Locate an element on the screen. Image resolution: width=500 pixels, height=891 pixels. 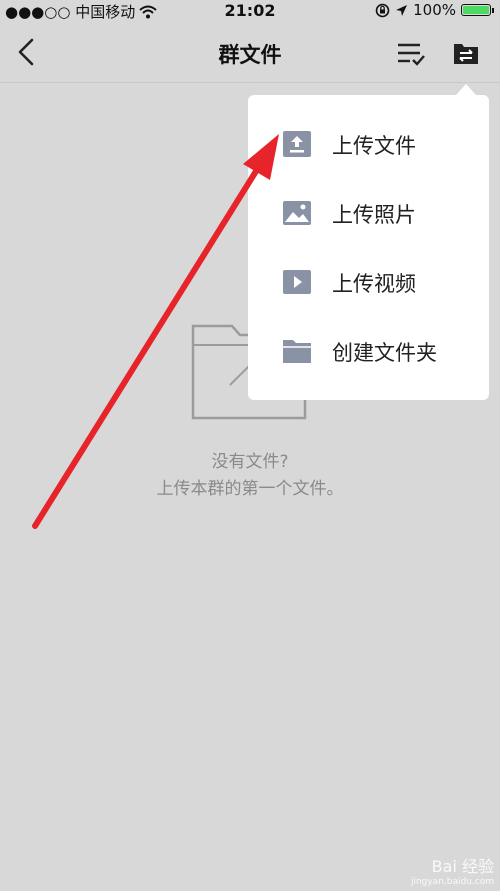
empty-state-subtitle: 上传本群的第一个文件。 is located at coordinates (250, 489).